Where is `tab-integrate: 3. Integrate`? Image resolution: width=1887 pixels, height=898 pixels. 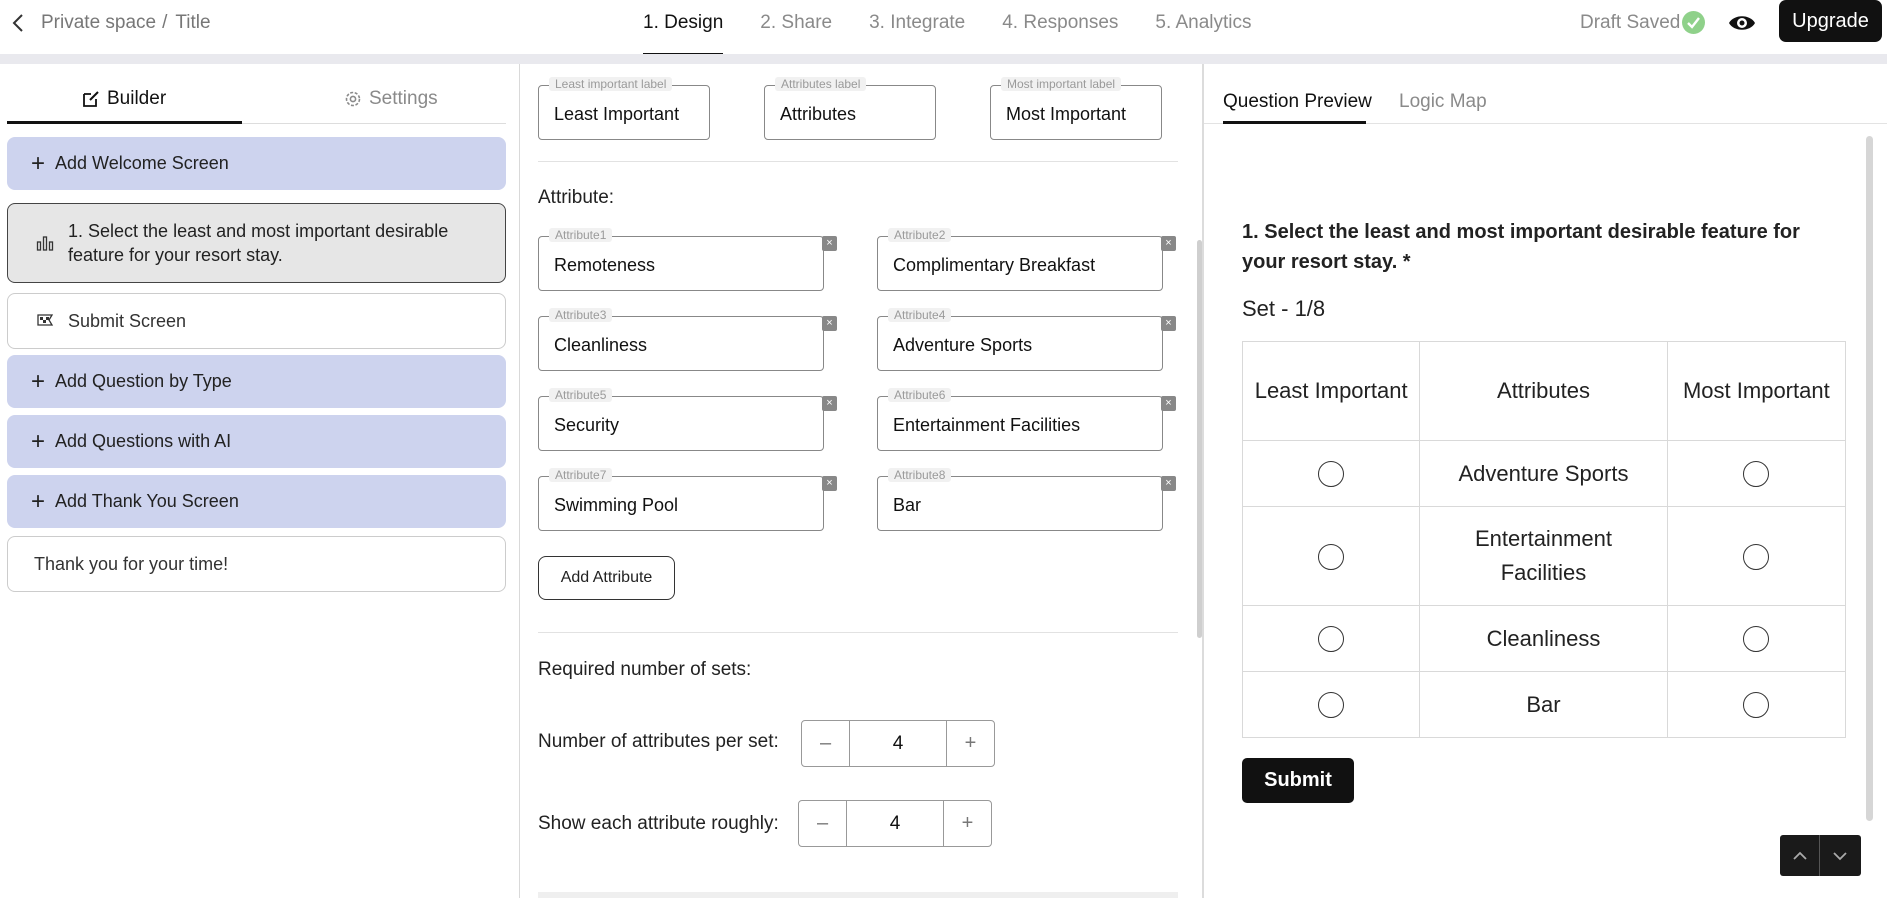
tab-integrate: 3. Integrate is located at coordinates (917, 28).